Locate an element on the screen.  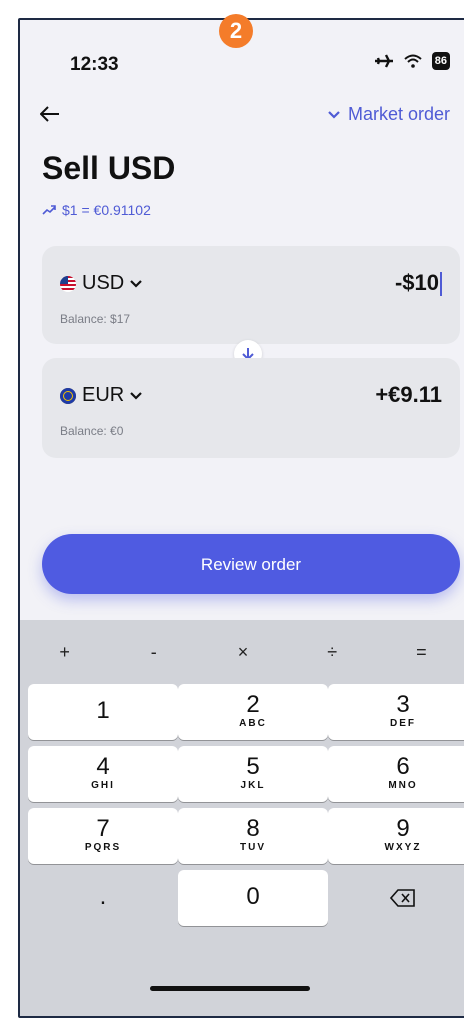
review-order-button: Review order is located at coordinates (251, 564).